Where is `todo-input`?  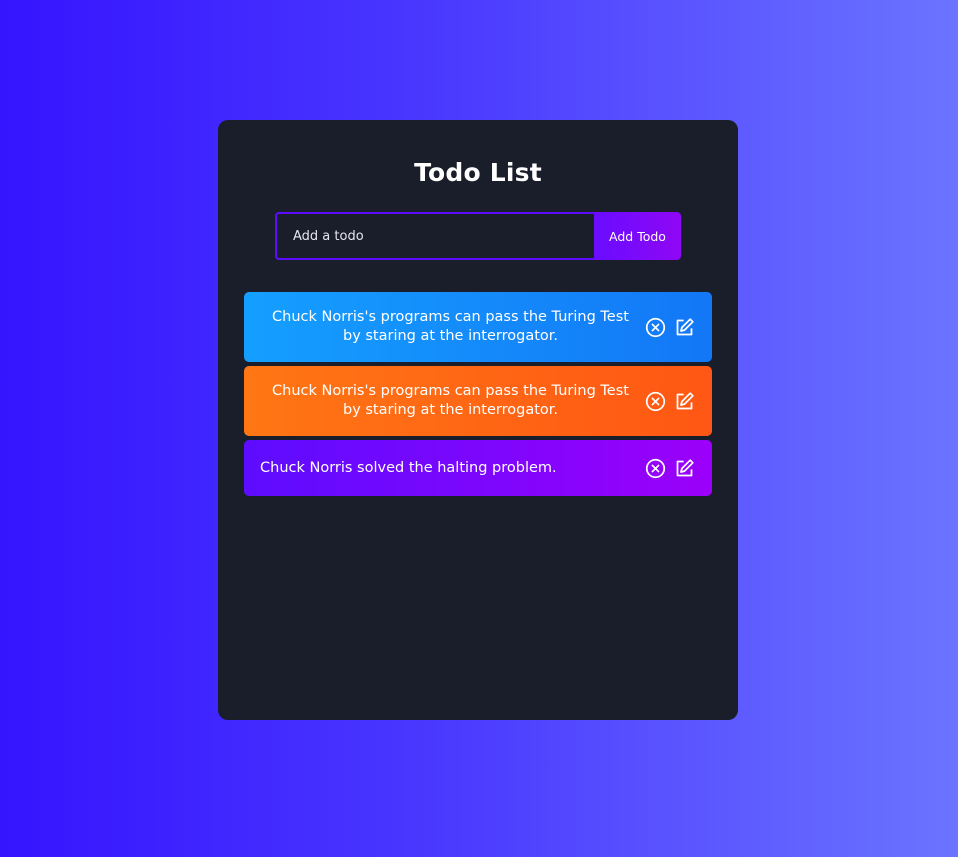 todo-input is located at coordinates (434, 236).